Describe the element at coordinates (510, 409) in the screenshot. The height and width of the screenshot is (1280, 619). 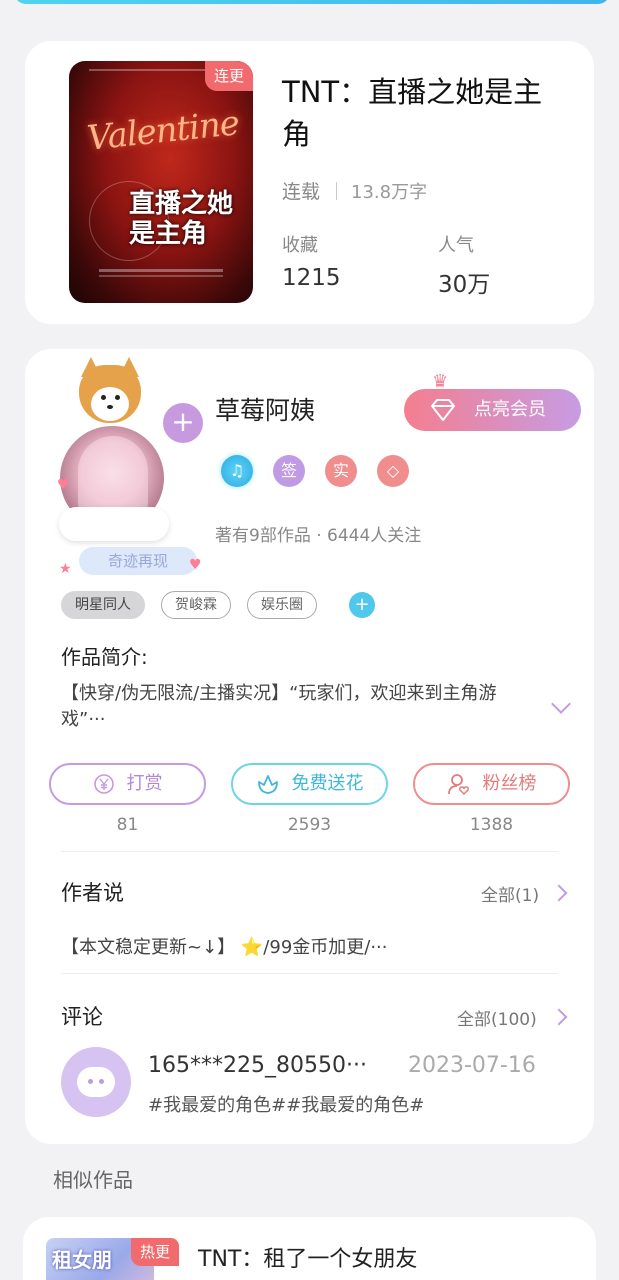
I see `vip-button-label: 点亮会员` at that location.